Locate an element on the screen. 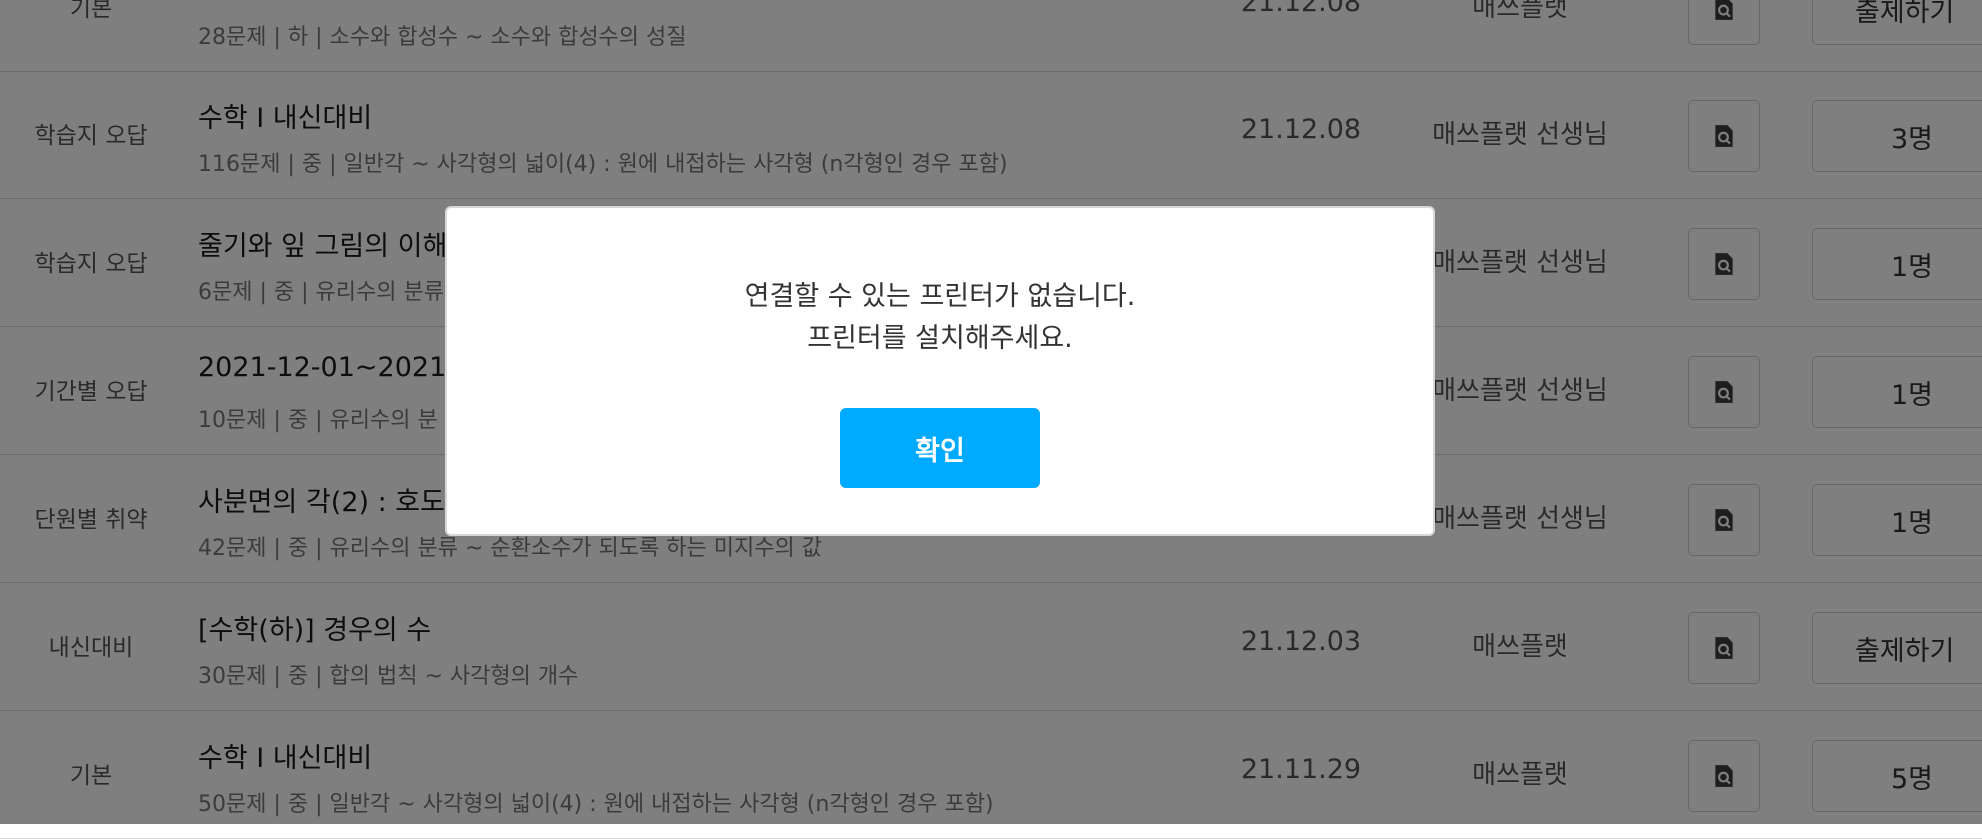  dialog-message-line-2: 프린터를 설치해주세요. is located at coordinates (940, 338).